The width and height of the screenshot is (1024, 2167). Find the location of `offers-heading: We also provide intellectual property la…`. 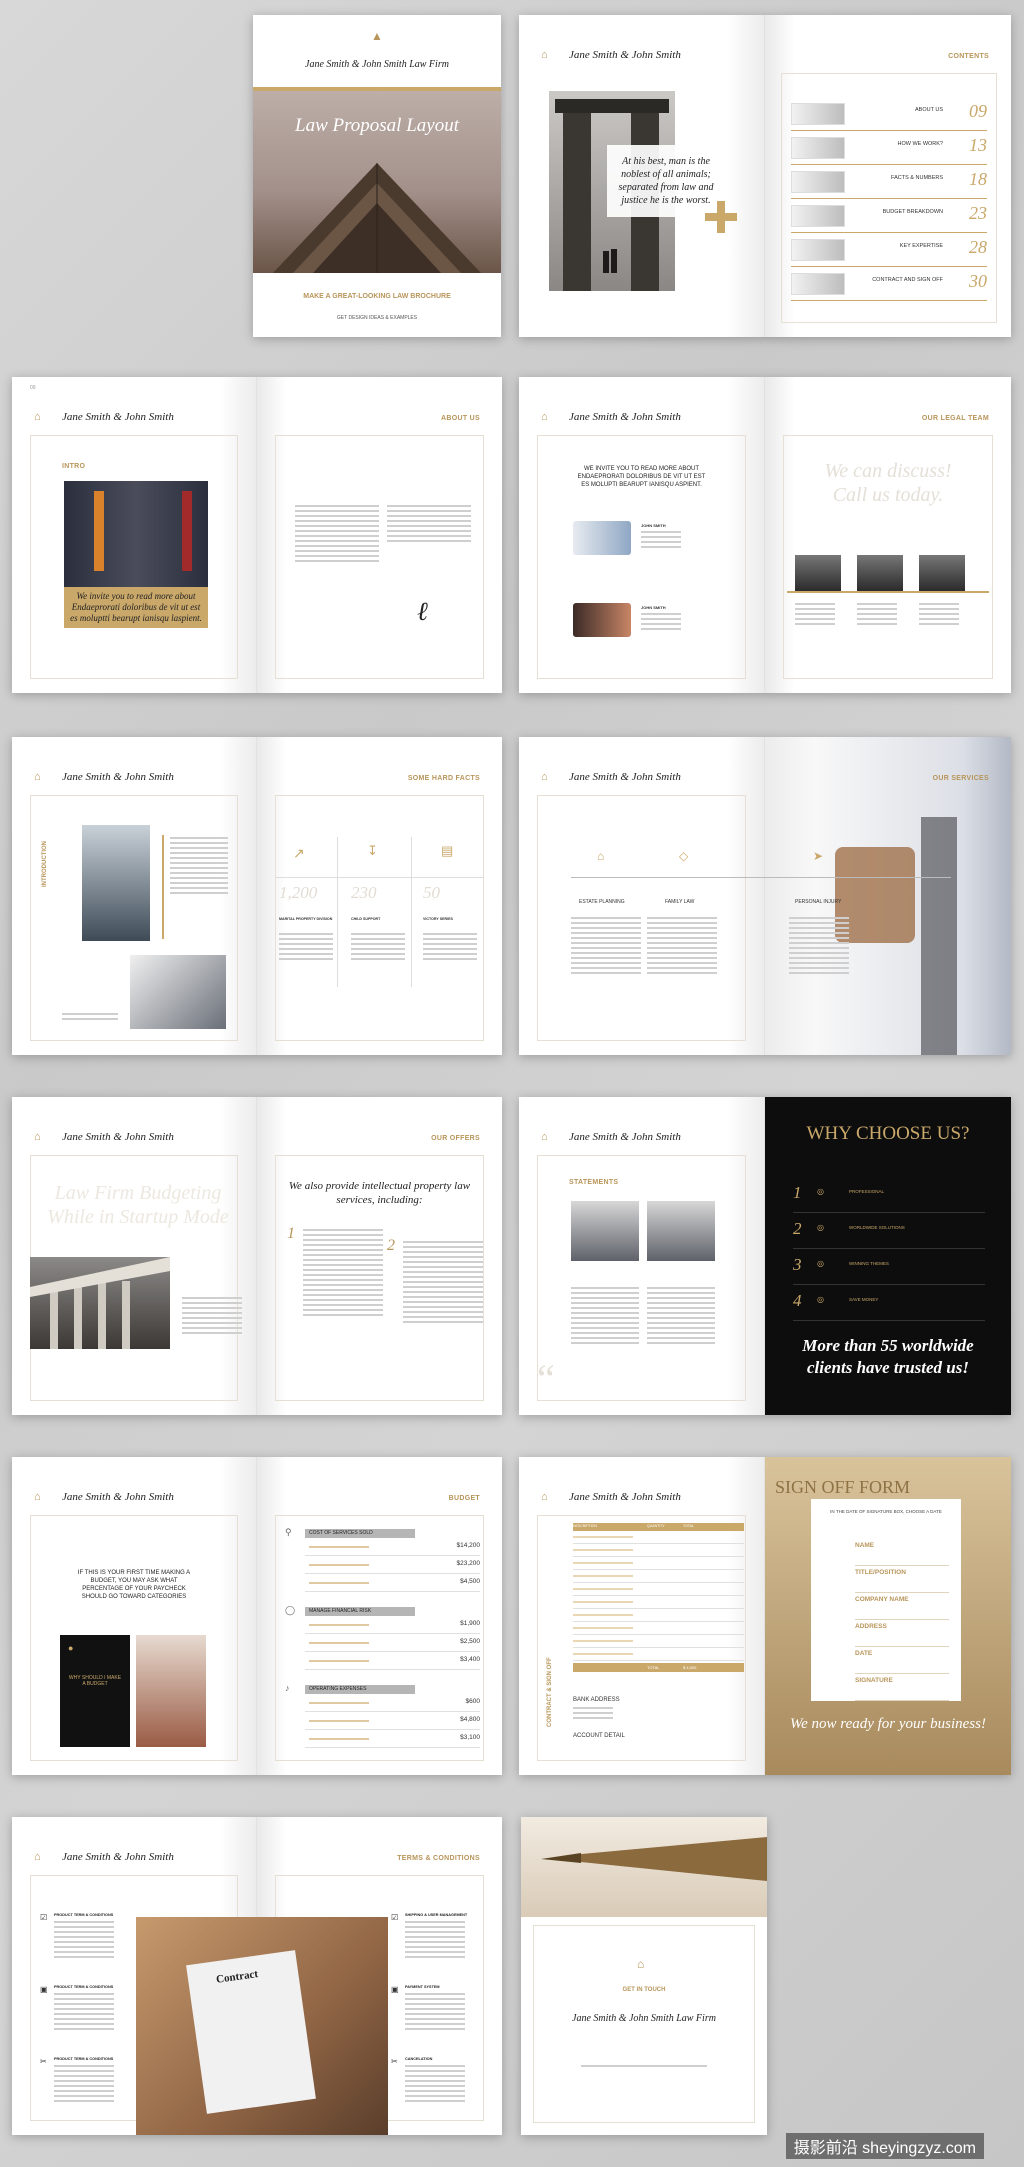

offers-heading: We also provide intellectual property la… is located at coordinates (379, 1193).